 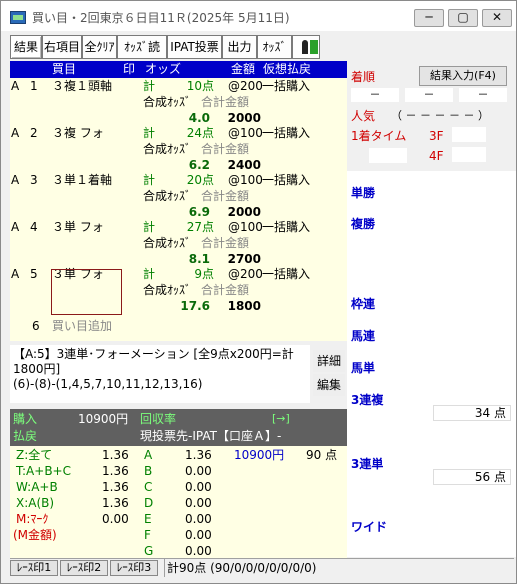 What do you see at coordinates (134, 568) in the screenshot?
I see `race-mark-3-button: ﾚｰｽ印3` at bounding box center [134, 568].